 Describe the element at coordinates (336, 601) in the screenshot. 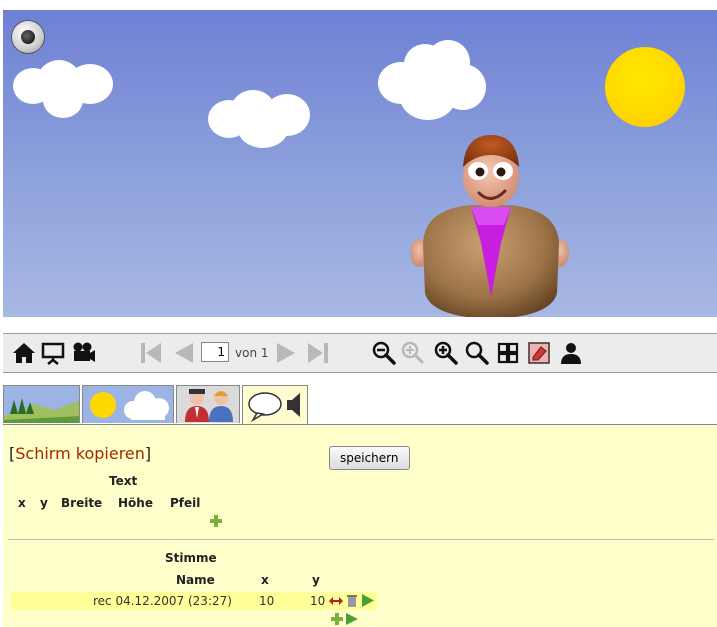

I see `move-arrow-icon` at that location.